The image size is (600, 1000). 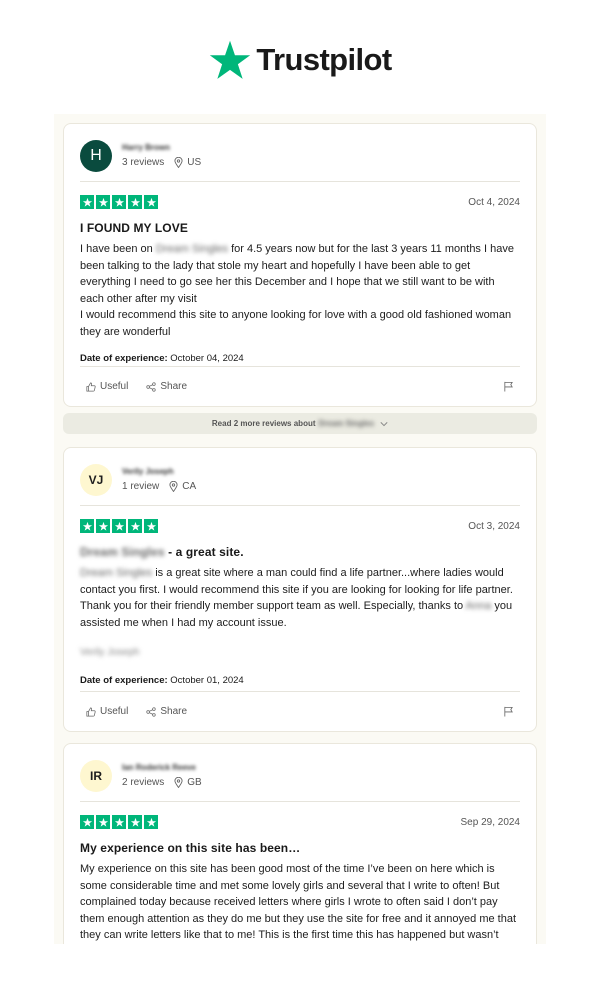 I want to click on read-more-label: Read 2 more reviews about, so click(x=263, y=423).